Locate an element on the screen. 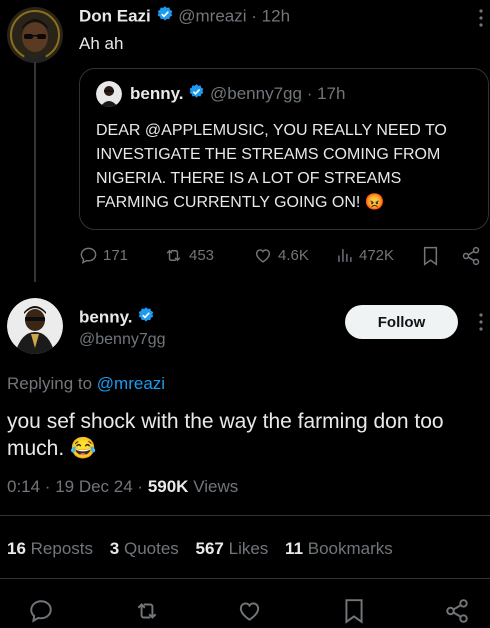 This screenshot has width=490, height=628. top-tweet-text: Ah ah is located at coordinates (101, 43).